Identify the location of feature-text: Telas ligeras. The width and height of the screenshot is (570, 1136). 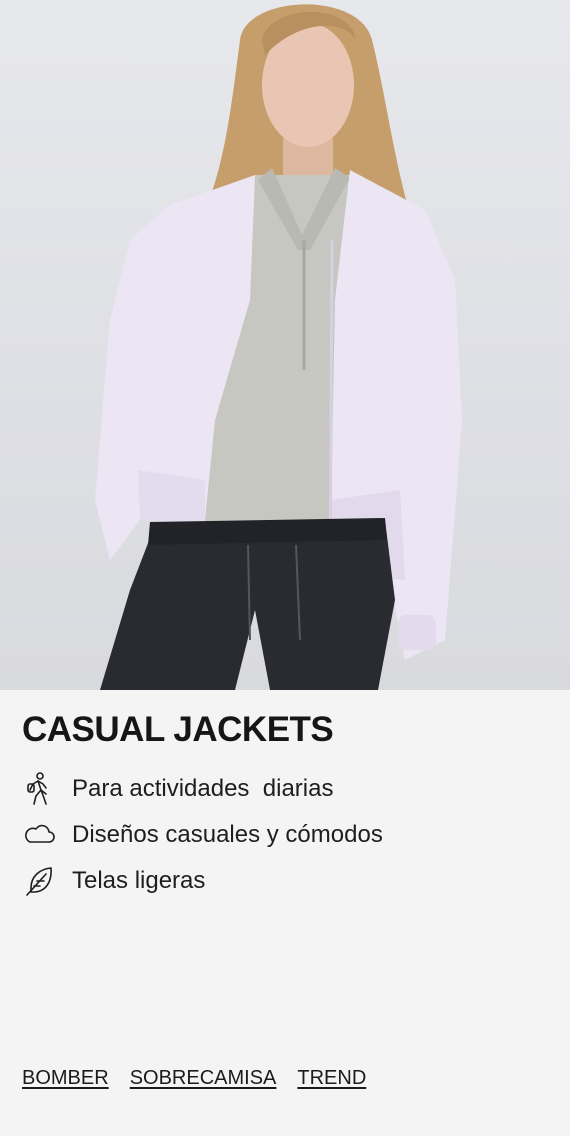
(139, 880).